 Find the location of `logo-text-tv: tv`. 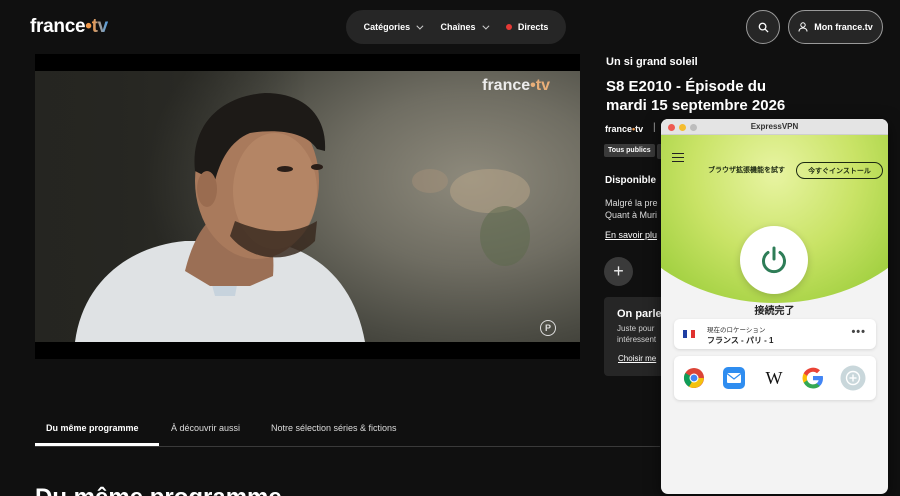

logo-text-tv: tv is located at coordinates (100, 26).